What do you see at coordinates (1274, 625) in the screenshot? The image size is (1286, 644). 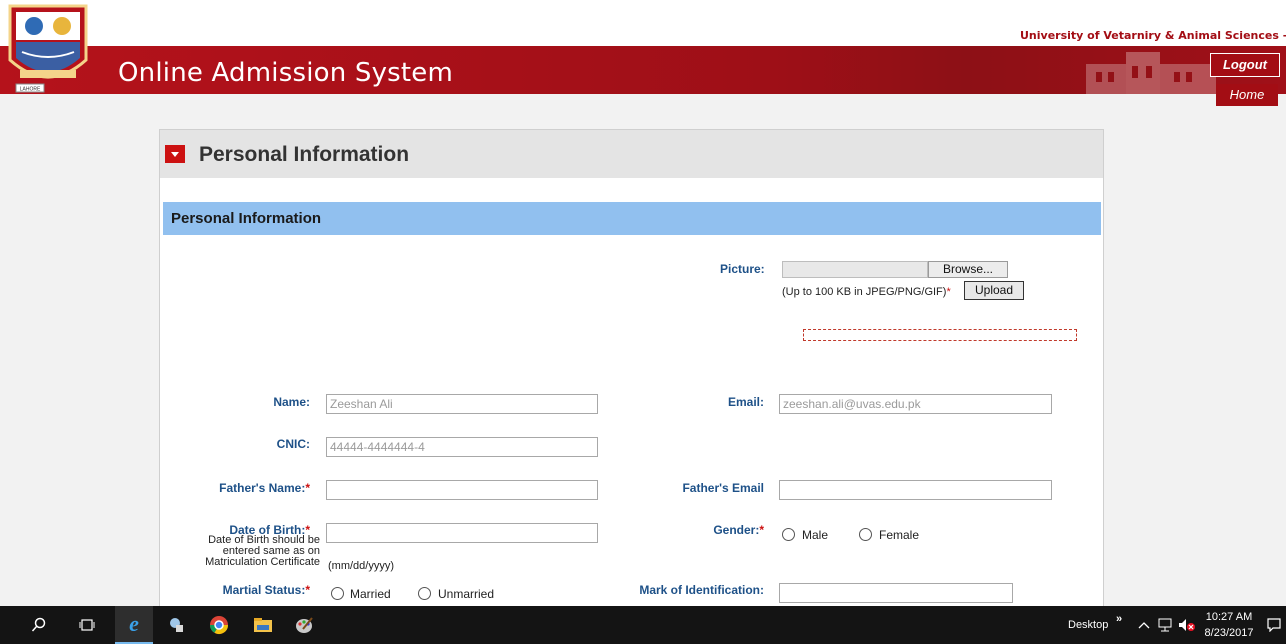 I see `action-center-icon` at bounding box center [1274, 625].